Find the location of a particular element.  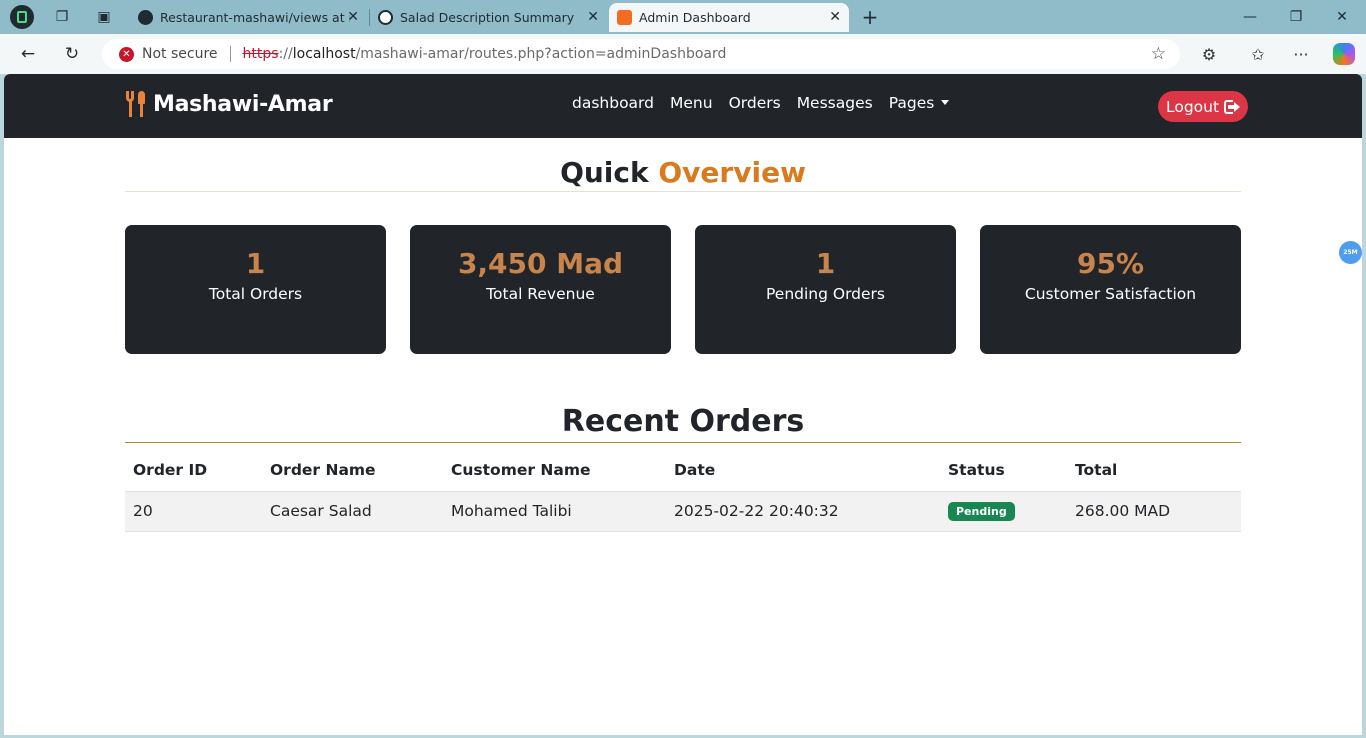

puzzle-icon: ⚙ is located at coordinates (1209, 54).